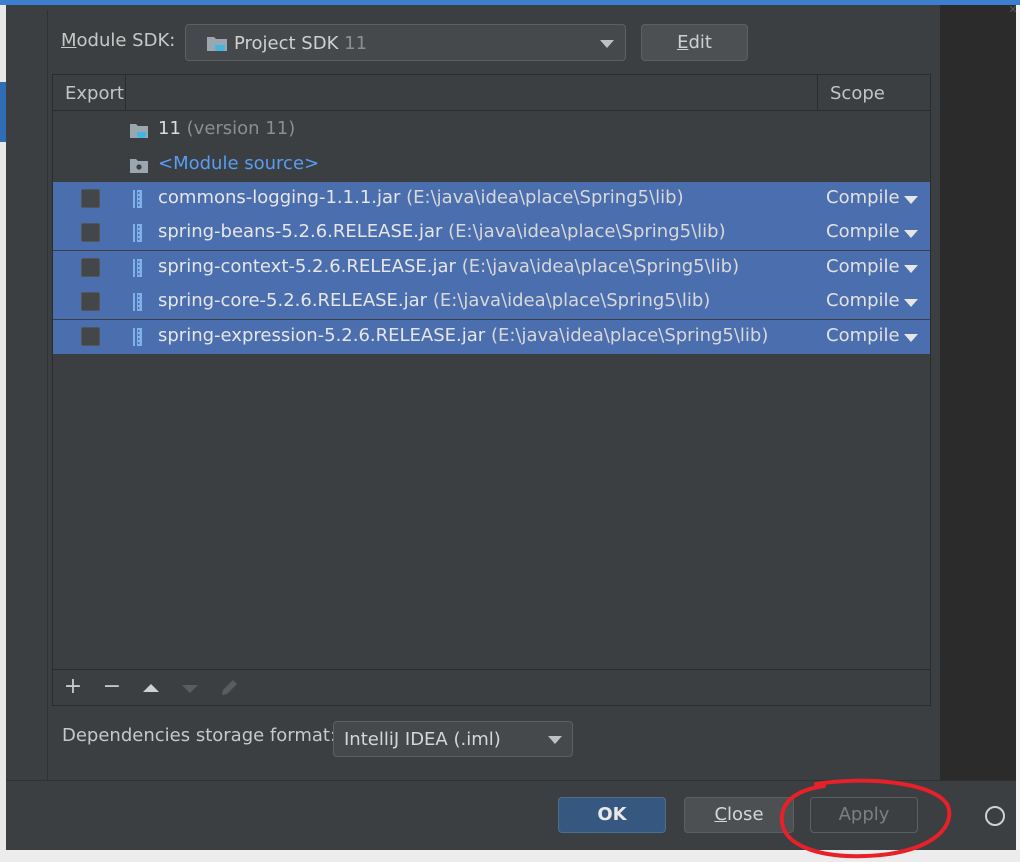 Image resolution: width=1020 pixels, height=862 pixels. What do you see at coordinates (239, 163) in the screenshot?
I see `module-source-label: <Module source>` at bounding box center [239, 163].